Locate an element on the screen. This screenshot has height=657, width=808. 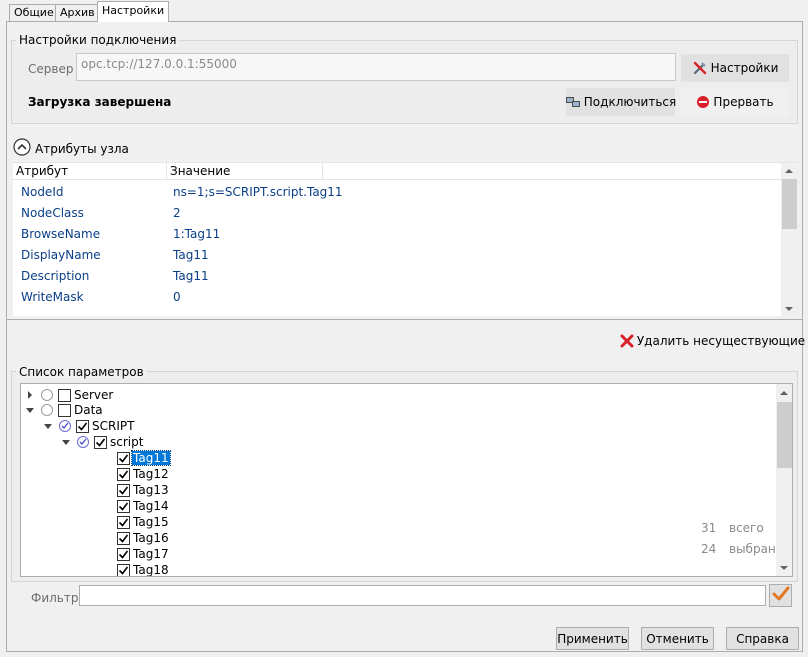
table-row: DisplayName Tag11 is located at coordinates (401, 255).